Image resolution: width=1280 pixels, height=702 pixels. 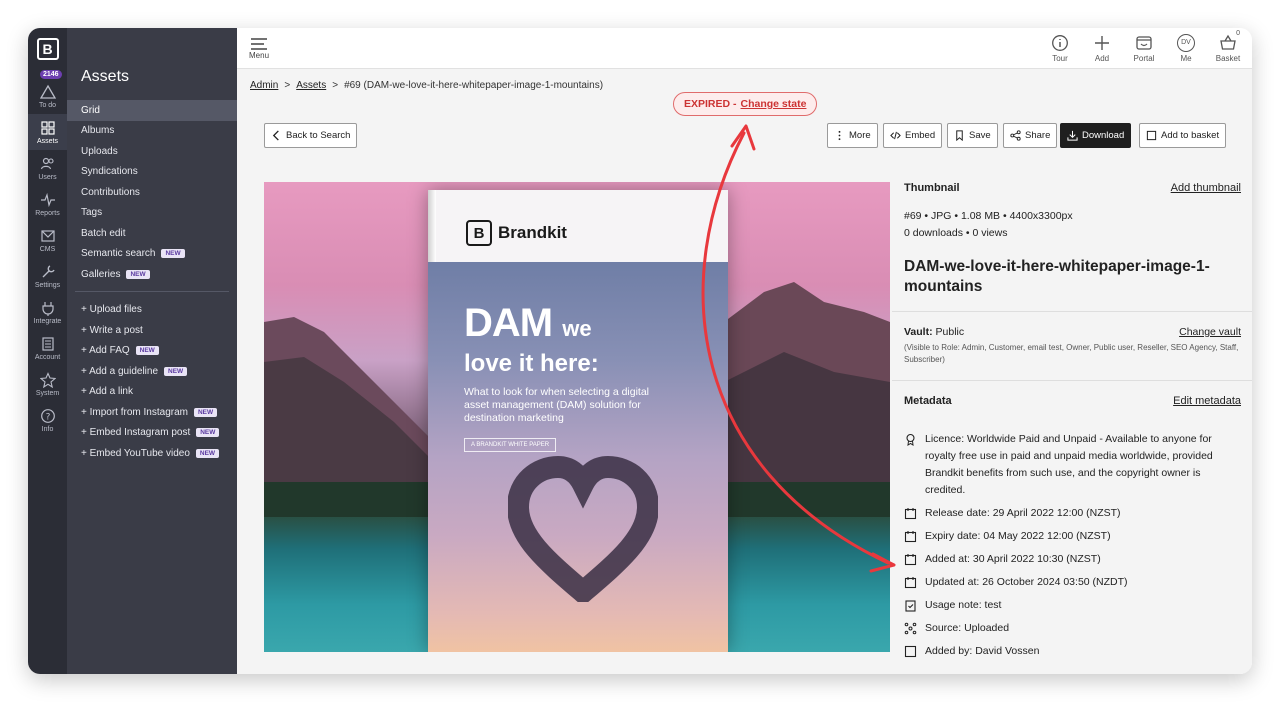 What do you see at coordinates (47, 177) in the screenshot?
I see `rail-label: Users` at bounding box center [47, 177].